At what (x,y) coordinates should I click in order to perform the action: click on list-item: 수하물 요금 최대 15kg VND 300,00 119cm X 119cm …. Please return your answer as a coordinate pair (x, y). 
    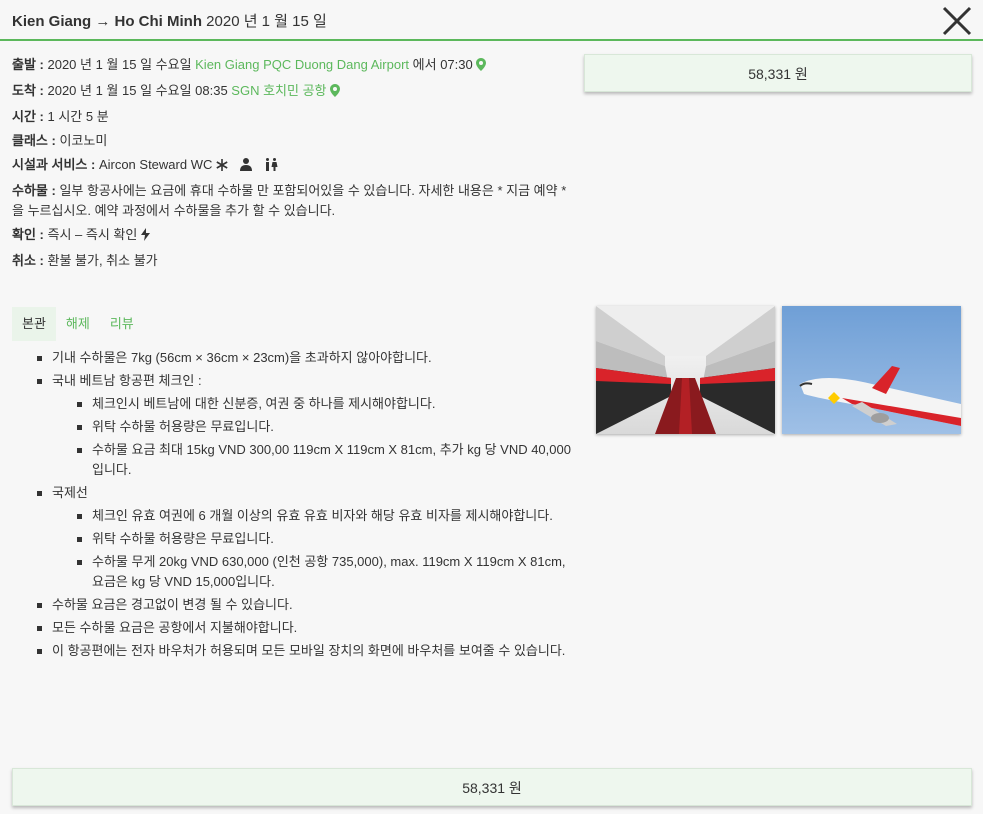
    Looking at the image, I should click on (324, 460).